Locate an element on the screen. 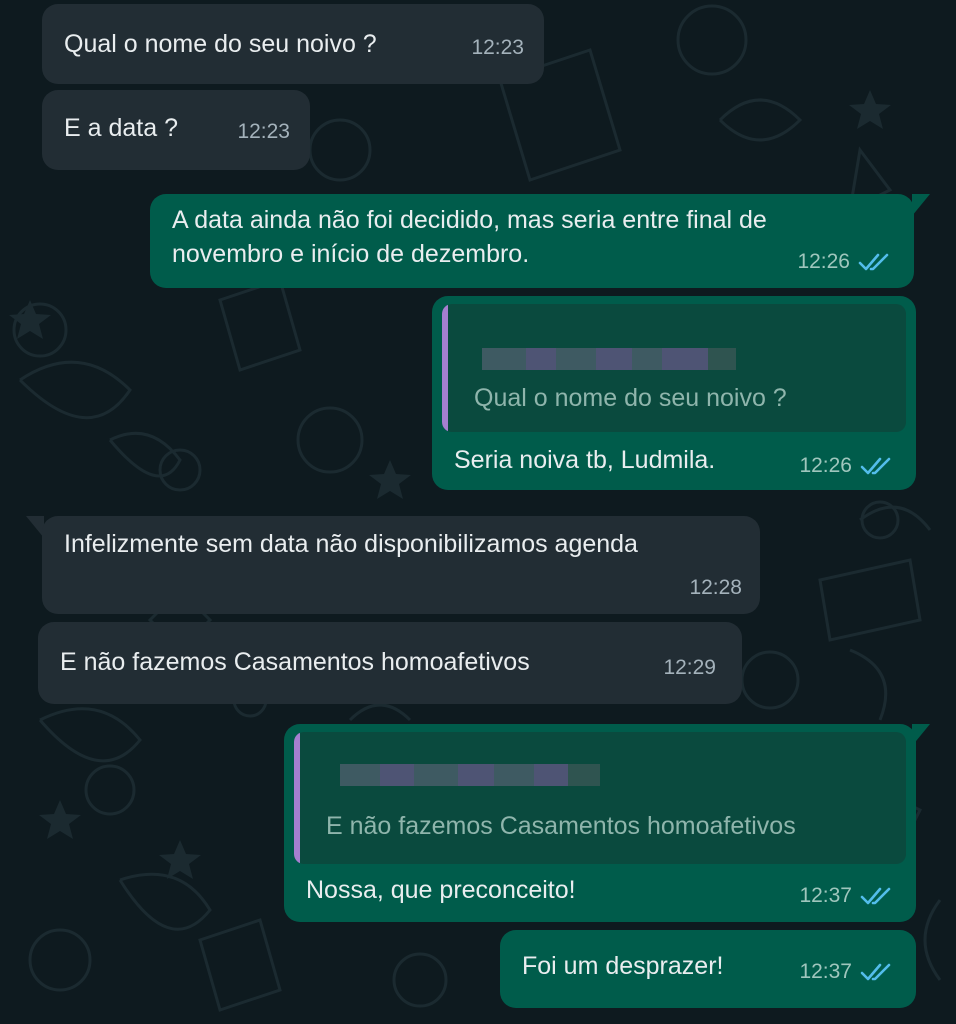  message-text: E a data ? is located at coordinates (121, 128).